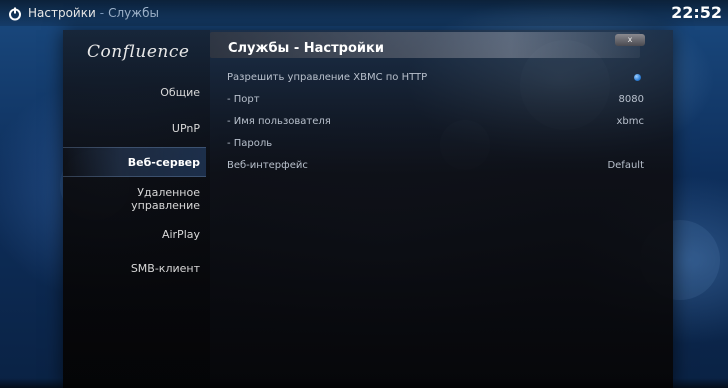 This screenshot has height=388, width=728. Describe the element at coordinates (435, 101) in the screenshot. I see `setting-port: - Порт 8080` at that location.